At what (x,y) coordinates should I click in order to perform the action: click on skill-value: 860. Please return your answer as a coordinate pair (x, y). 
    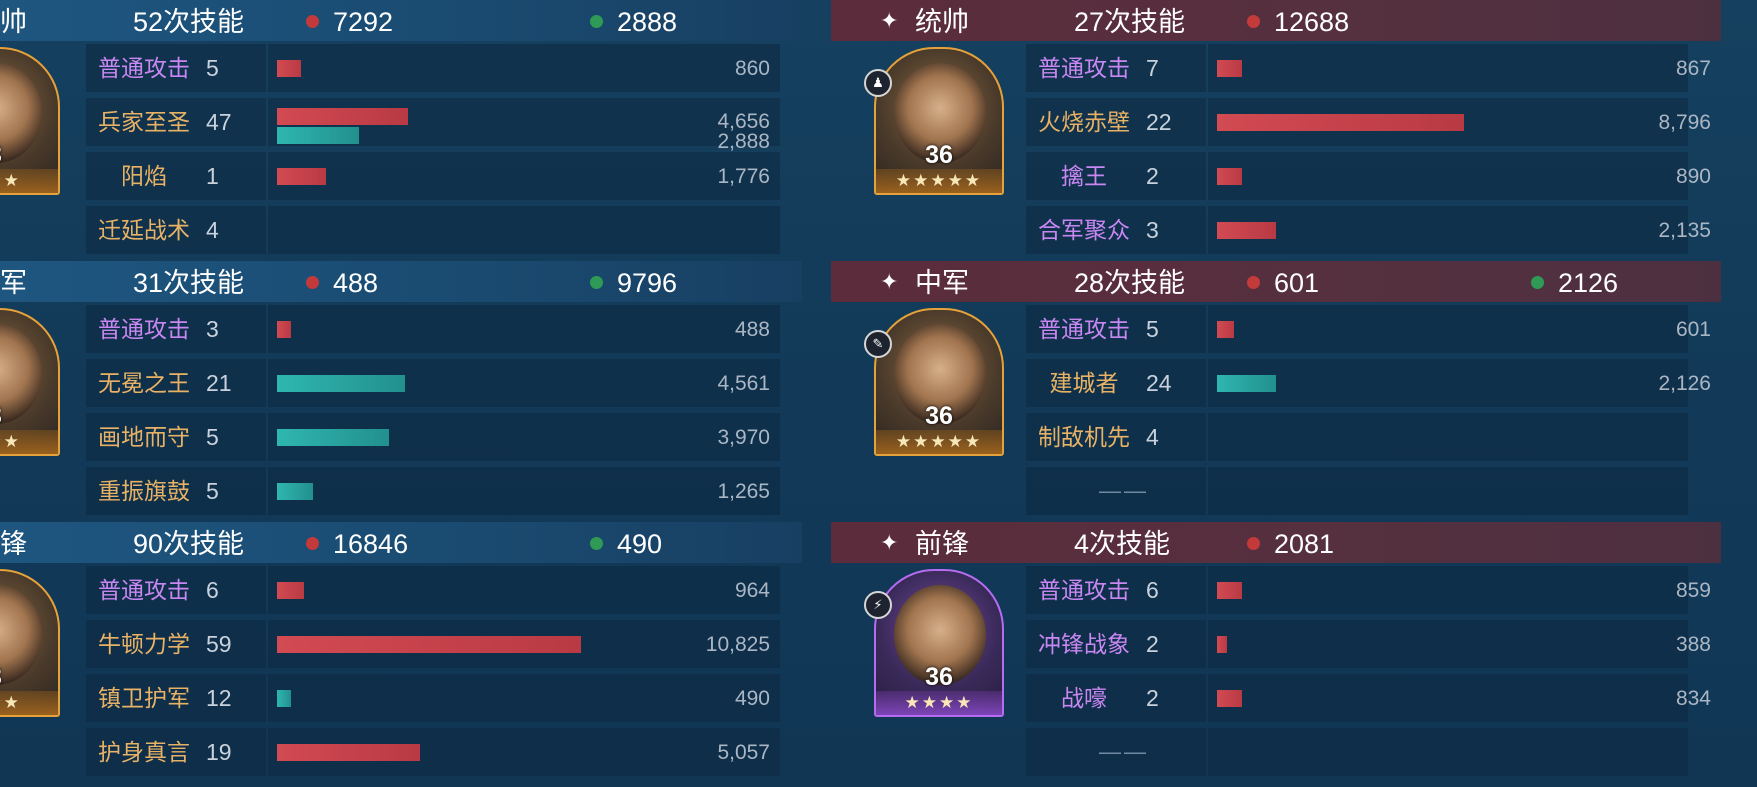
    Looking at the image, I should click on (752, 68).